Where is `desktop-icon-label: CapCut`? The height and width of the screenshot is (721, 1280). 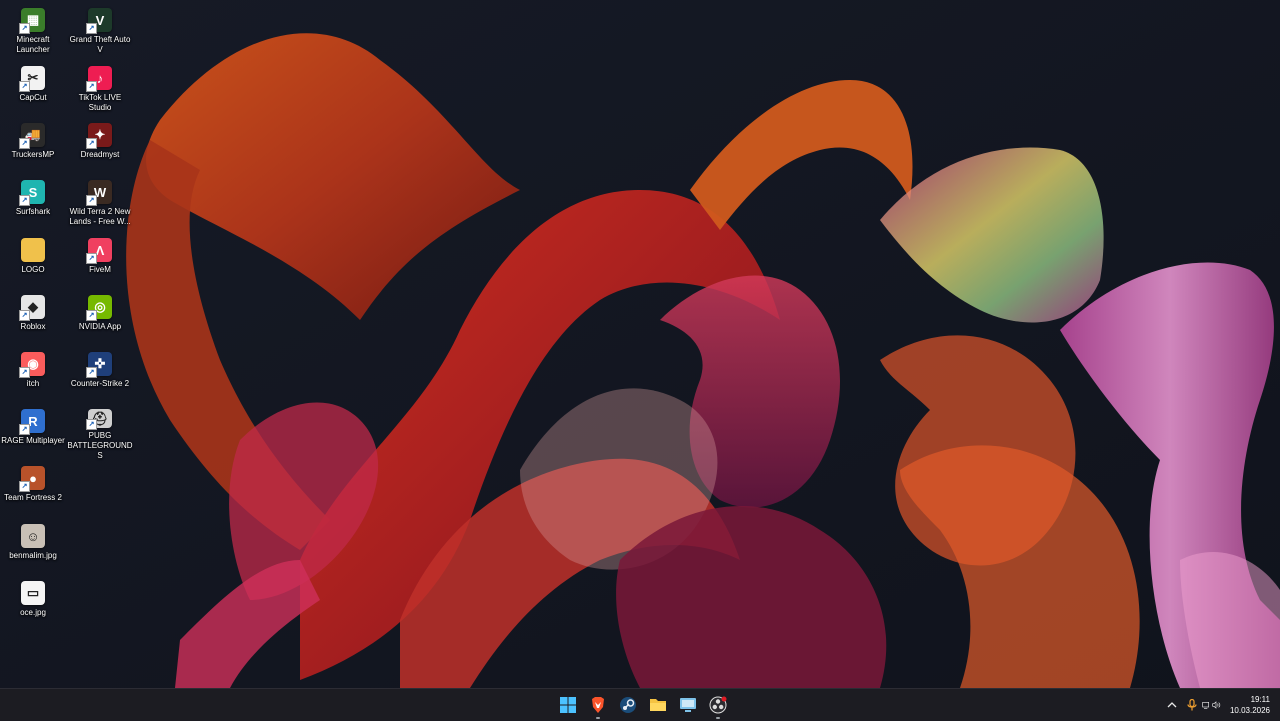 desktop-icon-label: CapCut is located at coordinates (33, 97).